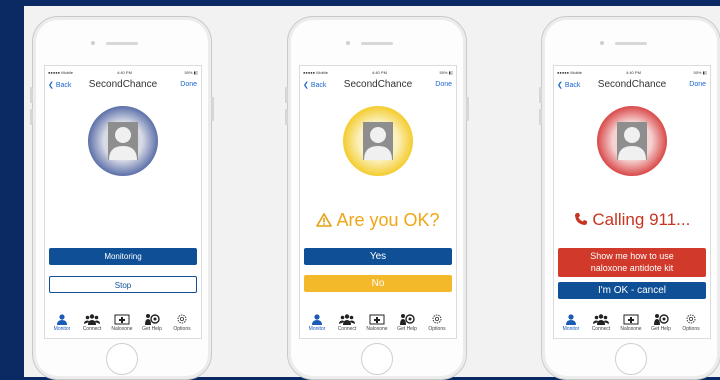 The image size is (720, 380). I want to click on stop-button: Stop, so click(123, 284).